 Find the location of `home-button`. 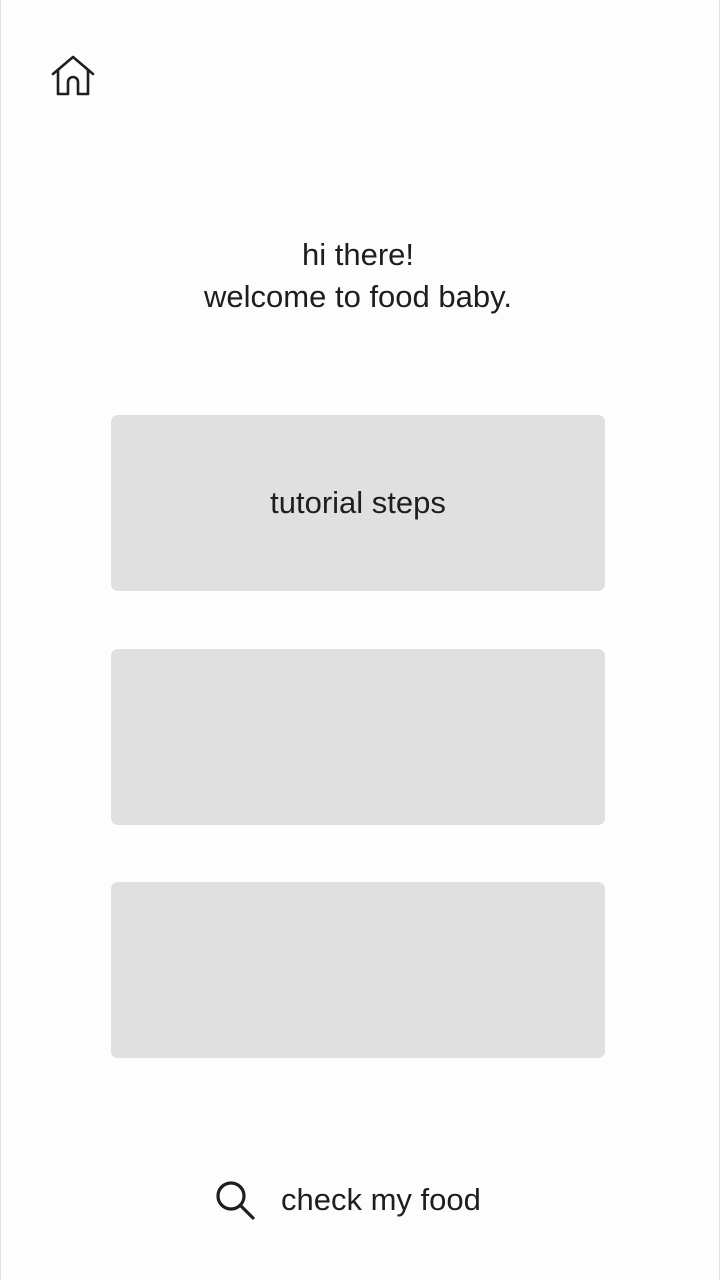

home-button is located at coordinates (73, 76).